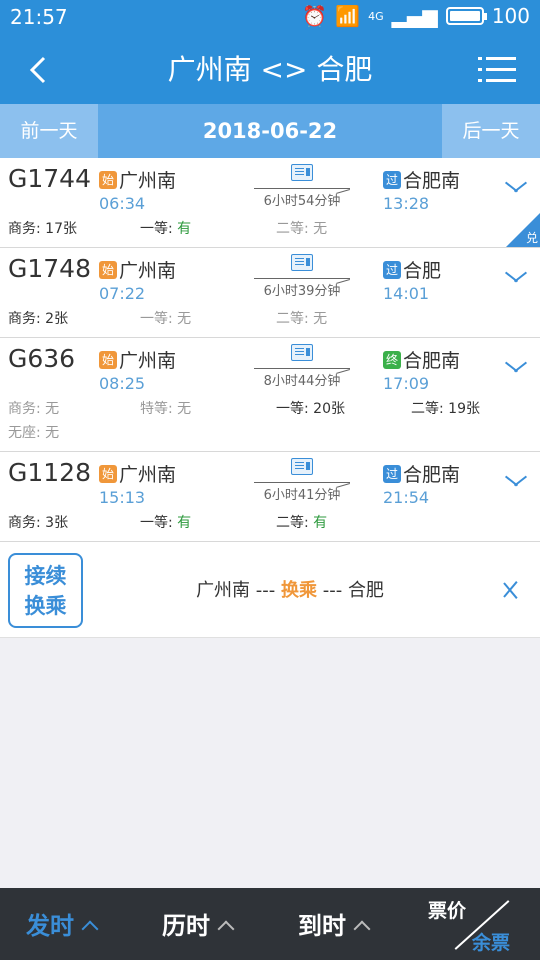 The image size is (540, 960). What do you see at coordinates (122, 293) in the screenshot?
I see `departure-time: 07:22` at bounding box center [122, 293].